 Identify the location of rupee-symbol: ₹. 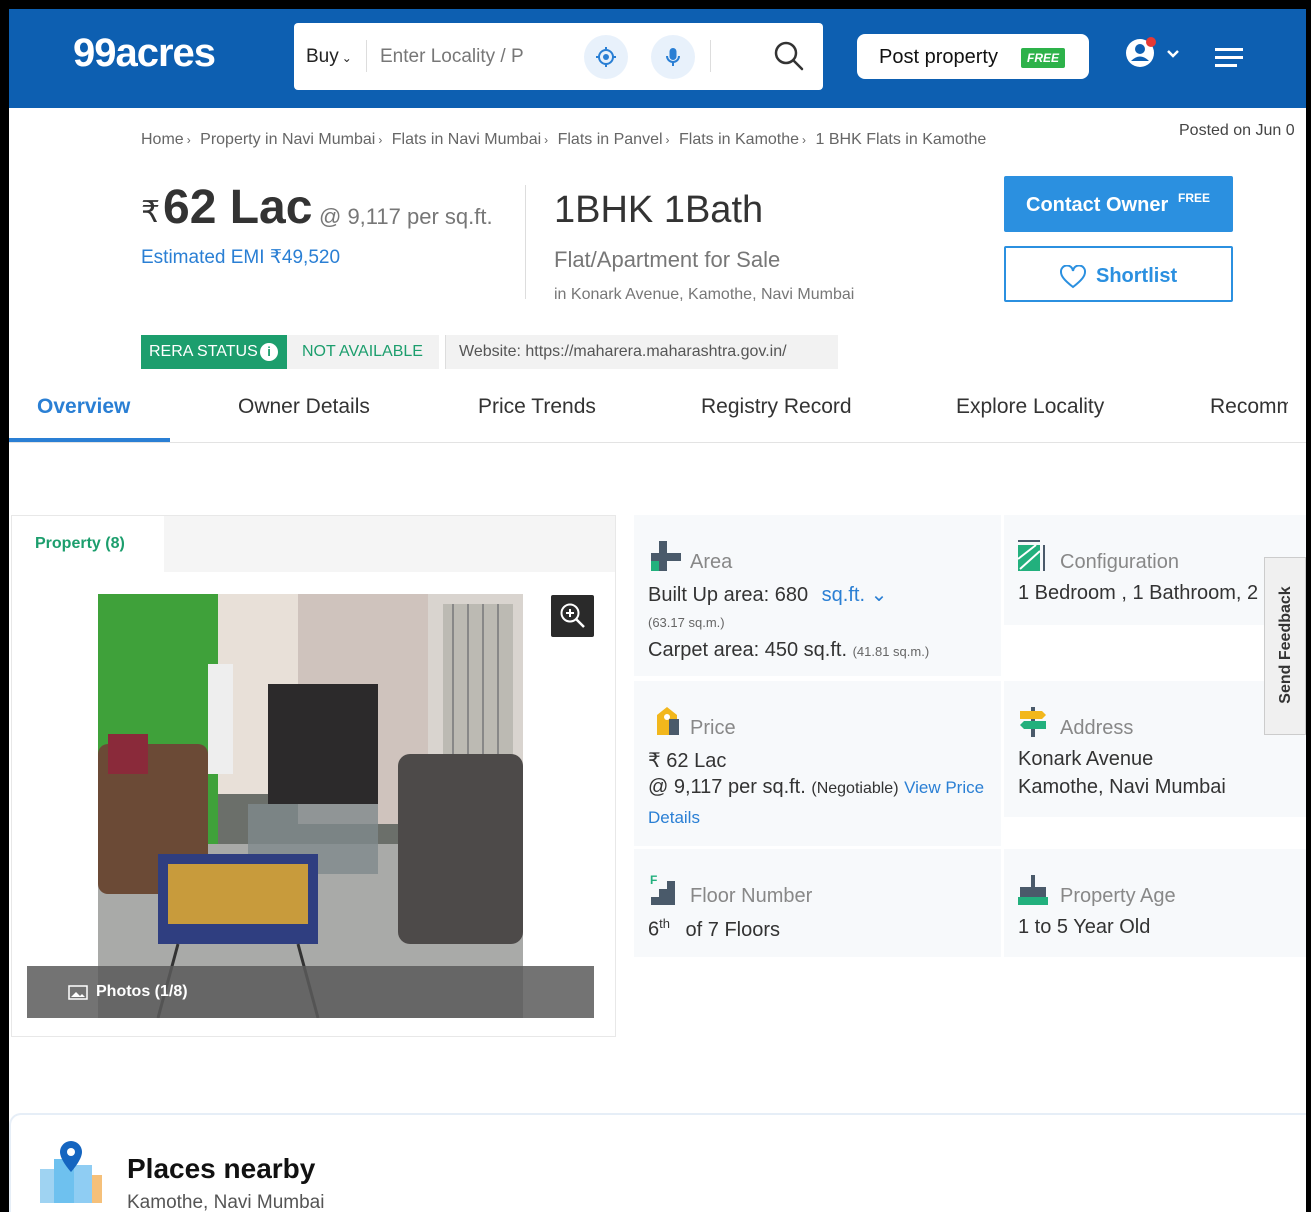
(151, 212).